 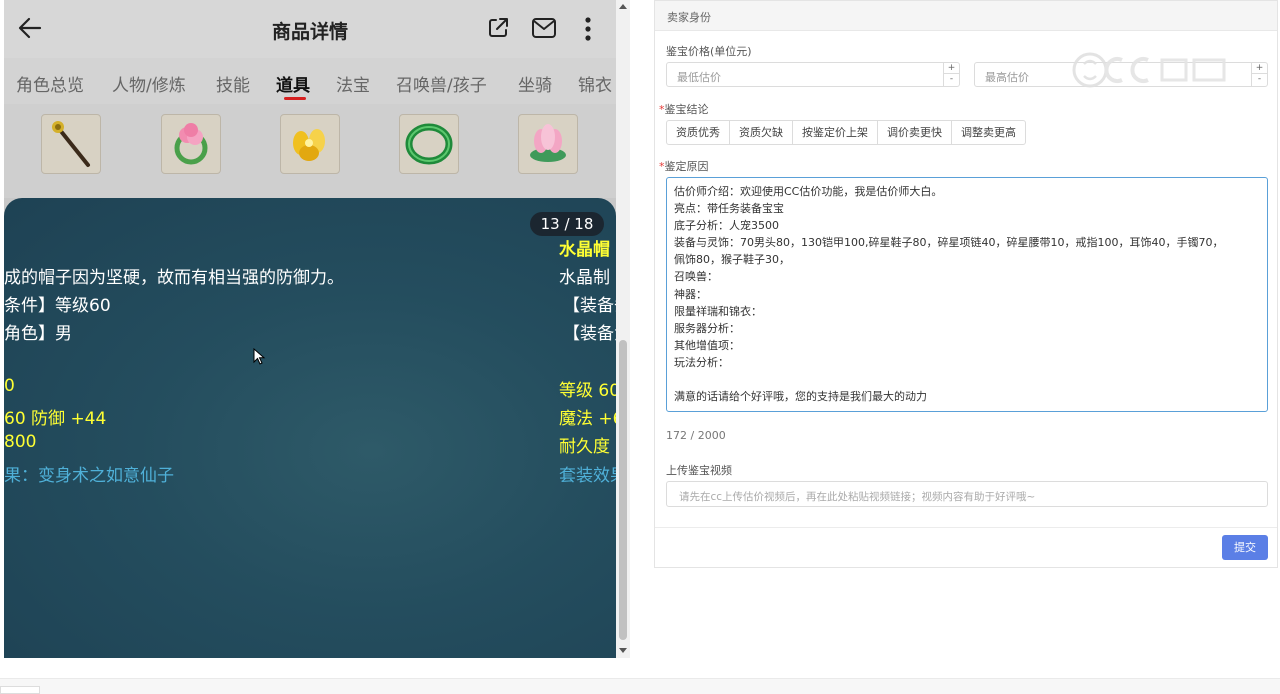 What do you see at coordinates (966, 527) in the screenshot?
I see `divider` at bounding box center [966, 527].